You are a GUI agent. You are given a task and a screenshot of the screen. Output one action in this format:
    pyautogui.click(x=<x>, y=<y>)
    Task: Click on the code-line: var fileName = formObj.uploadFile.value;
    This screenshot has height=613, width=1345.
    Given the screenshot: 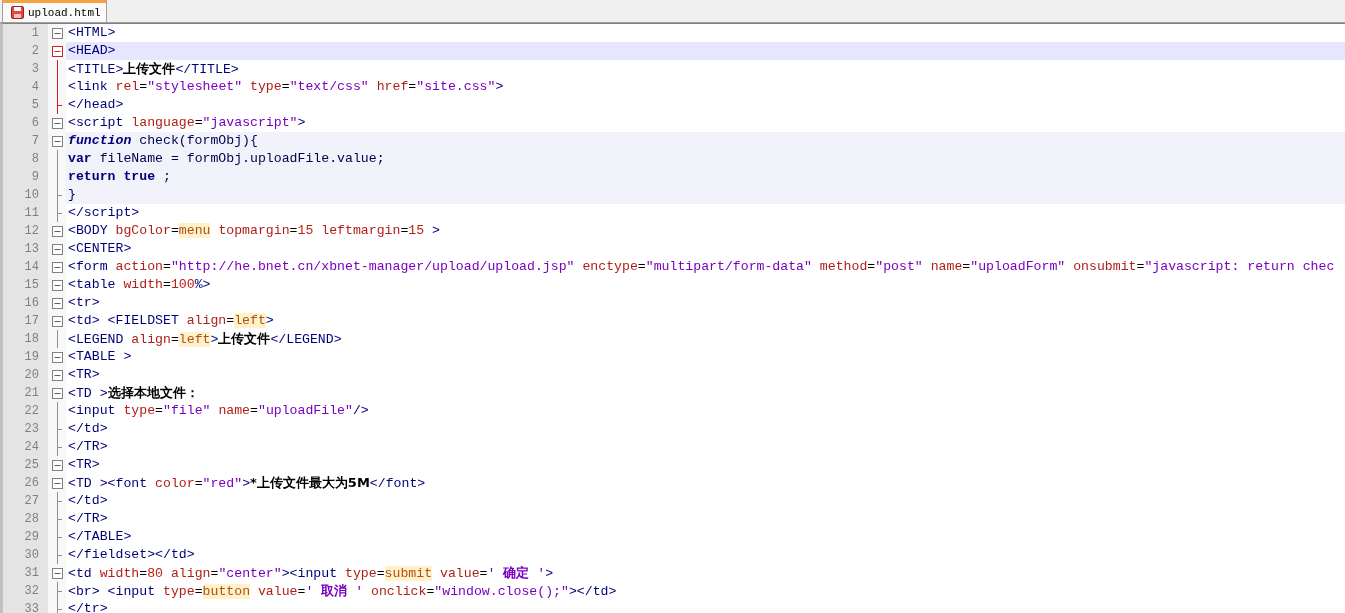 What is the action you would take?
    pyautogui.click(x=226, y=159)
    